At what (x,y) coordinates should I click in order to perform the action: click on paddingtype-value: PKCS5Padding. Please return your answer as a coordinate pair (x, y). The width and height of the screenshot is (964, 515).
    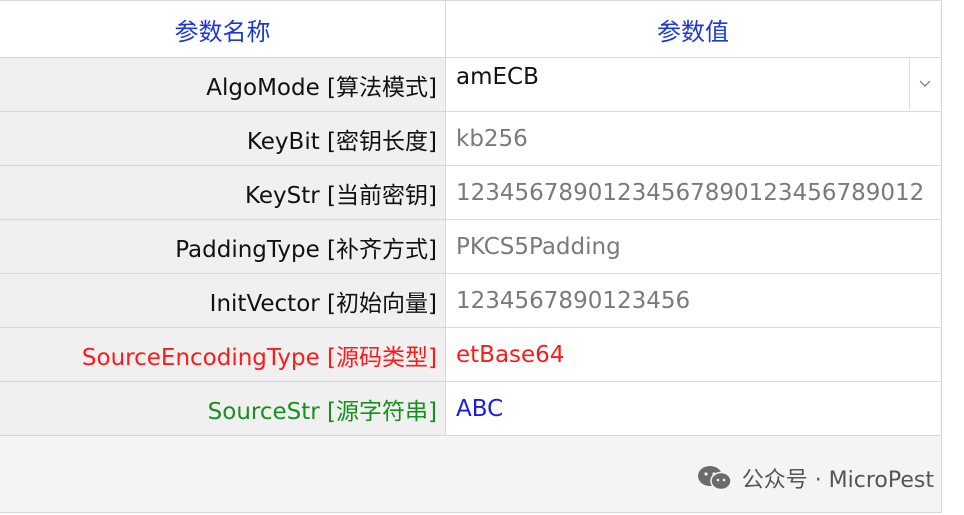
    Looking at the image, I should click on (693, 246).